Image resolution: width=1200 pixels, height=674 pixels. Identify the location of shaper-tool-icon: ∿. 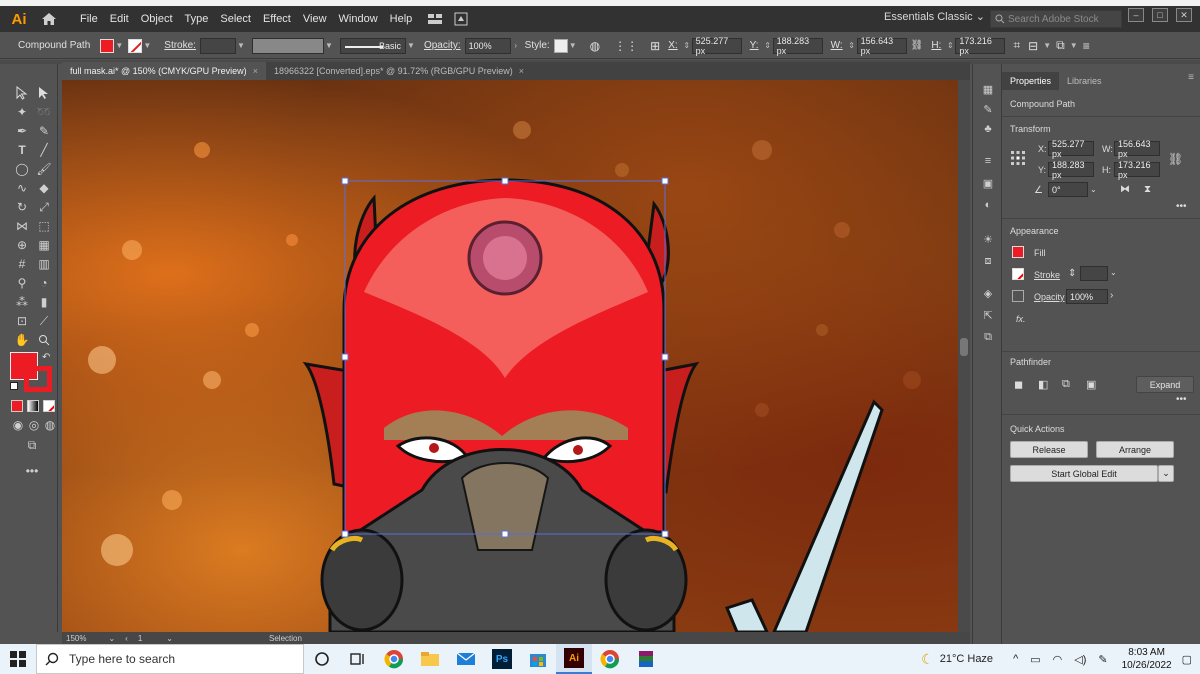
(22, 188).